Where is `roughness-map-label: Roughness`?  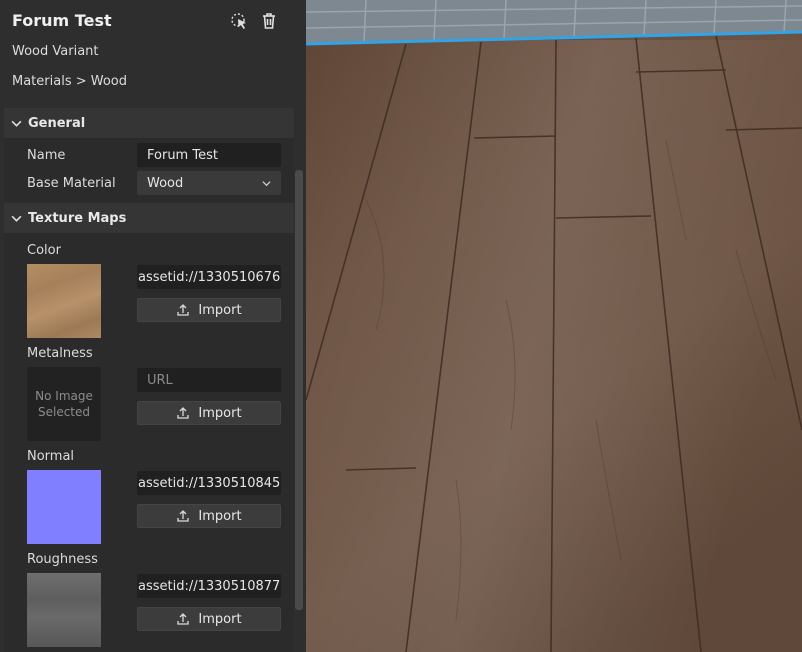 roughness-map-label: Roughness is located at coordinates (62, 559).